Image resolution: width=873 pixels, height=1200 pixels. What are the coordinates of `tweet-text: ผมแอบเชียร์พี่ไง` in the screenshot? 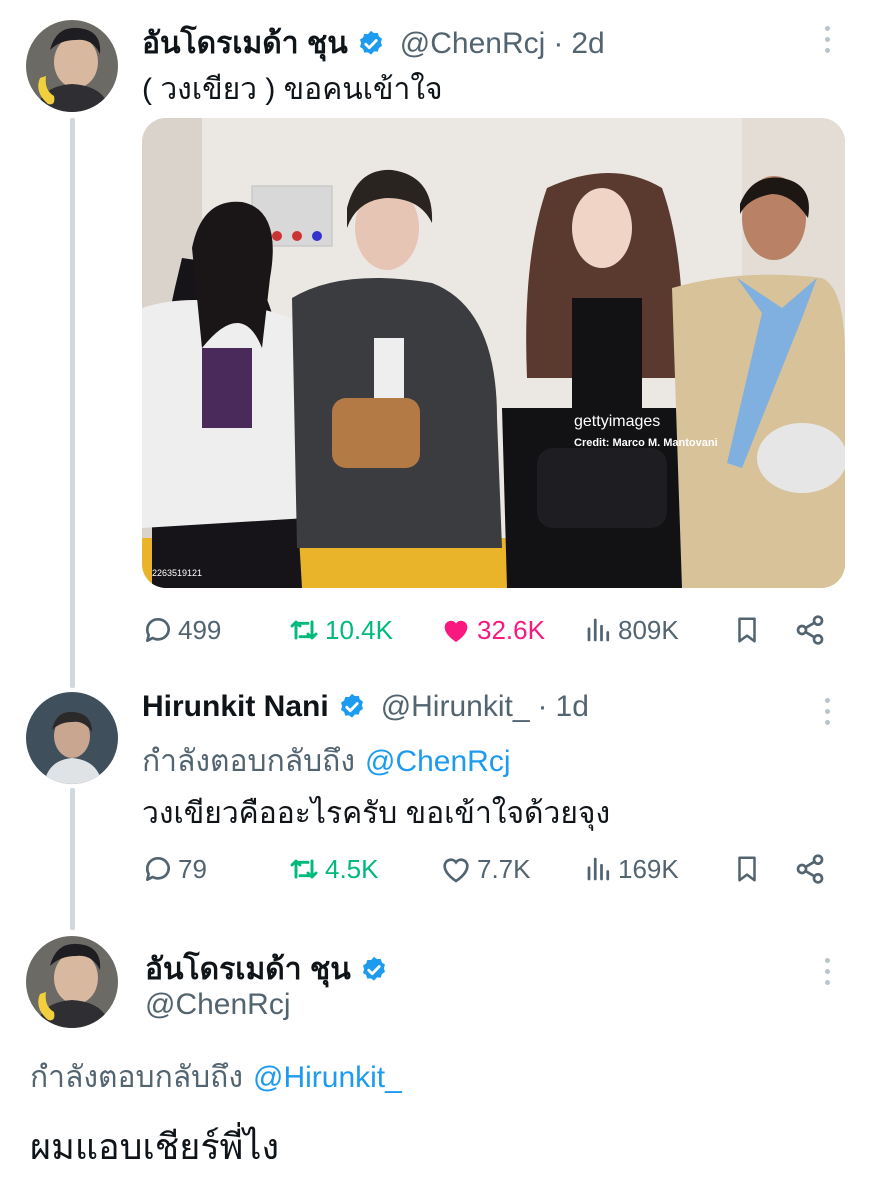 It's located at (155, 1146).